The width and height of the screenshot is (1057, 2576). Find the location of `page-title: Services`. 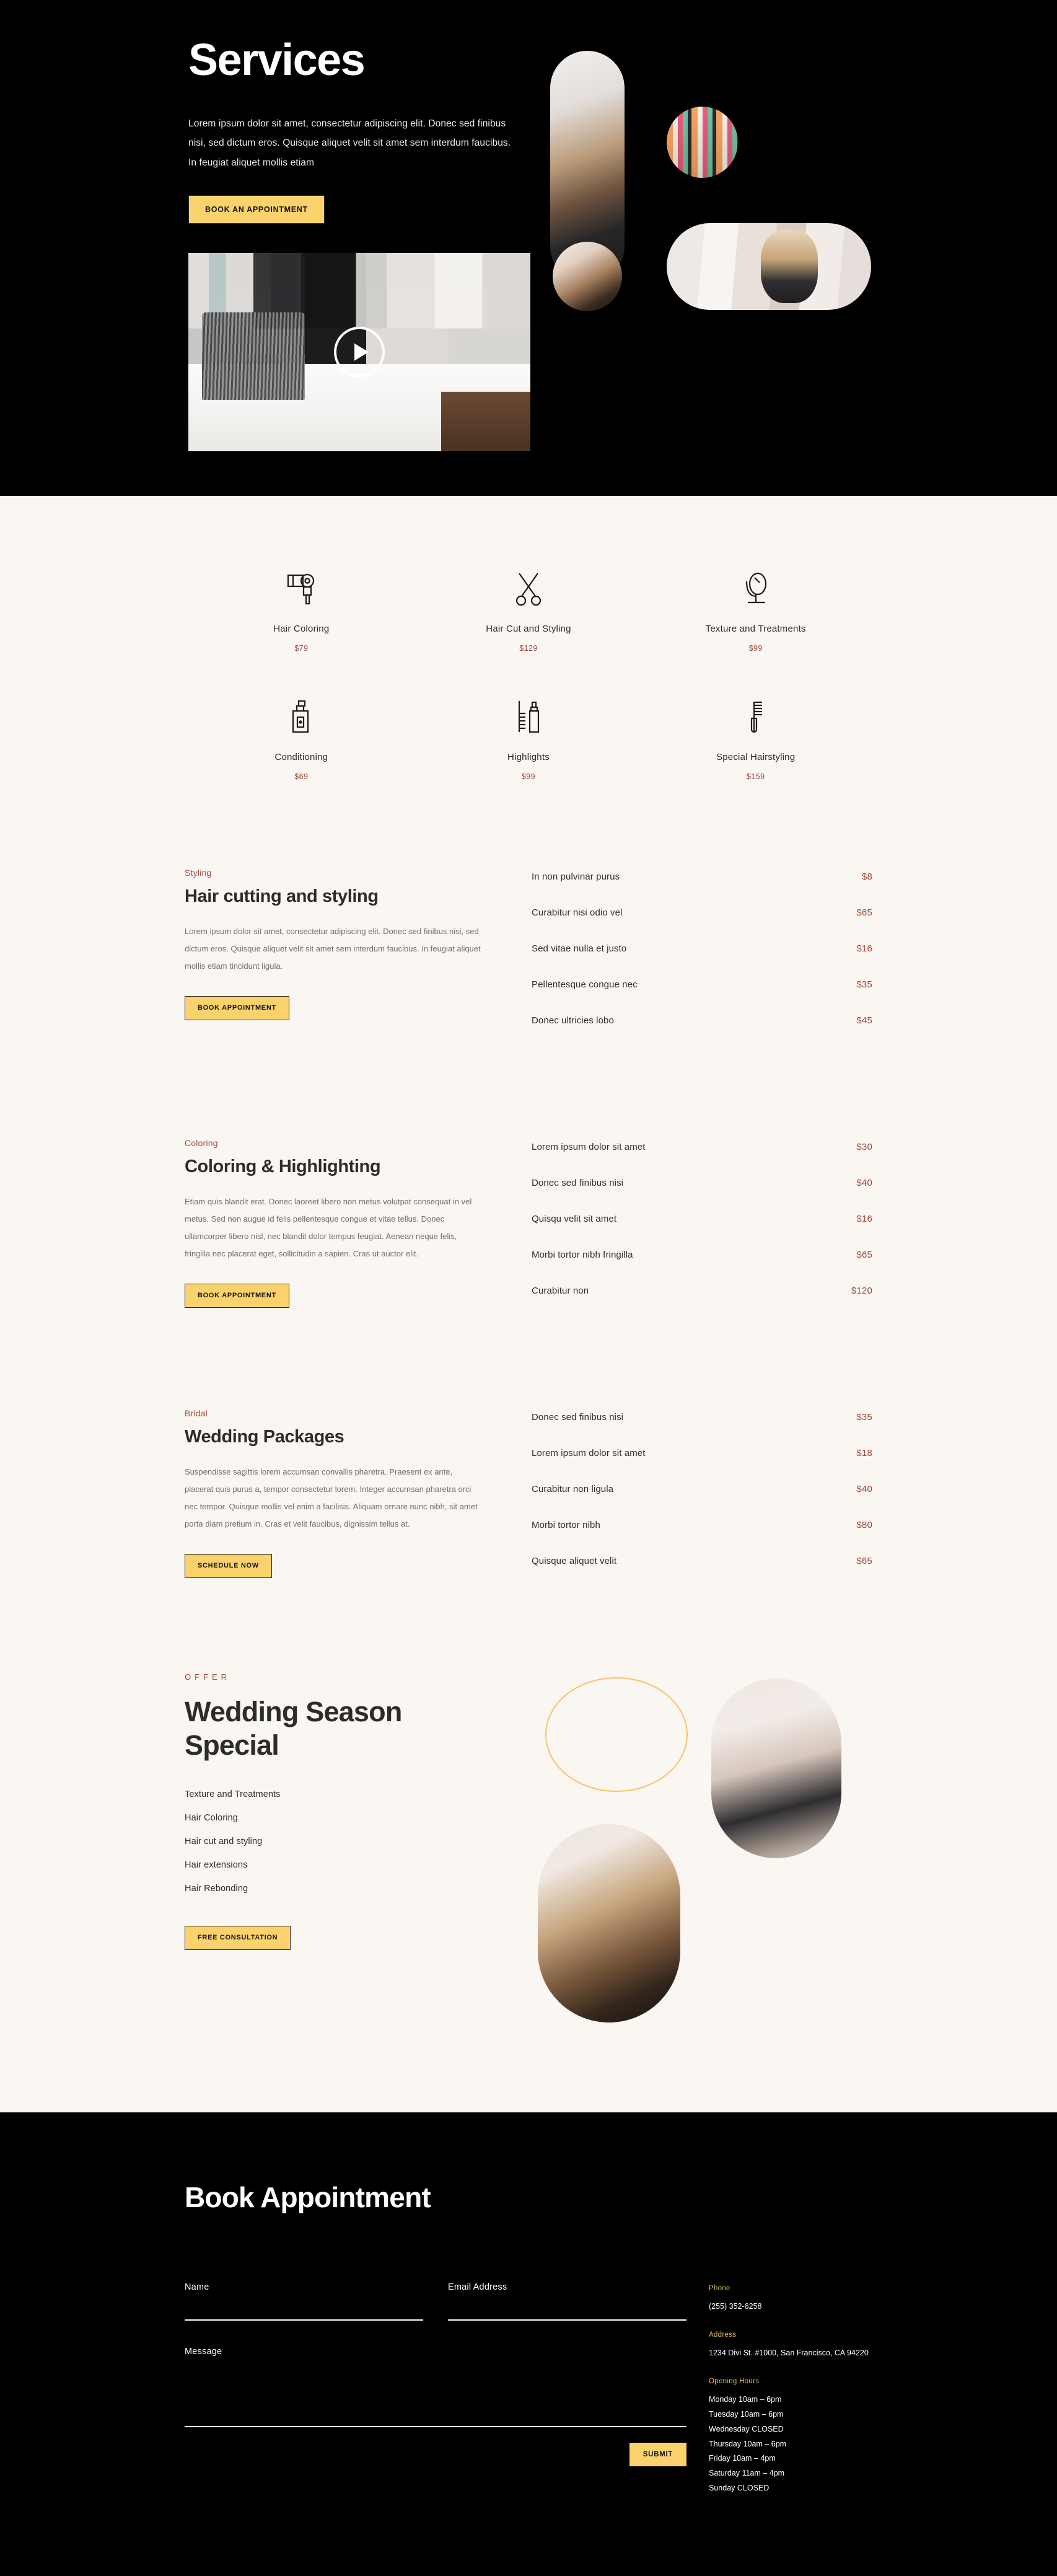

page-title: Services is located at coordinates (277, 60).